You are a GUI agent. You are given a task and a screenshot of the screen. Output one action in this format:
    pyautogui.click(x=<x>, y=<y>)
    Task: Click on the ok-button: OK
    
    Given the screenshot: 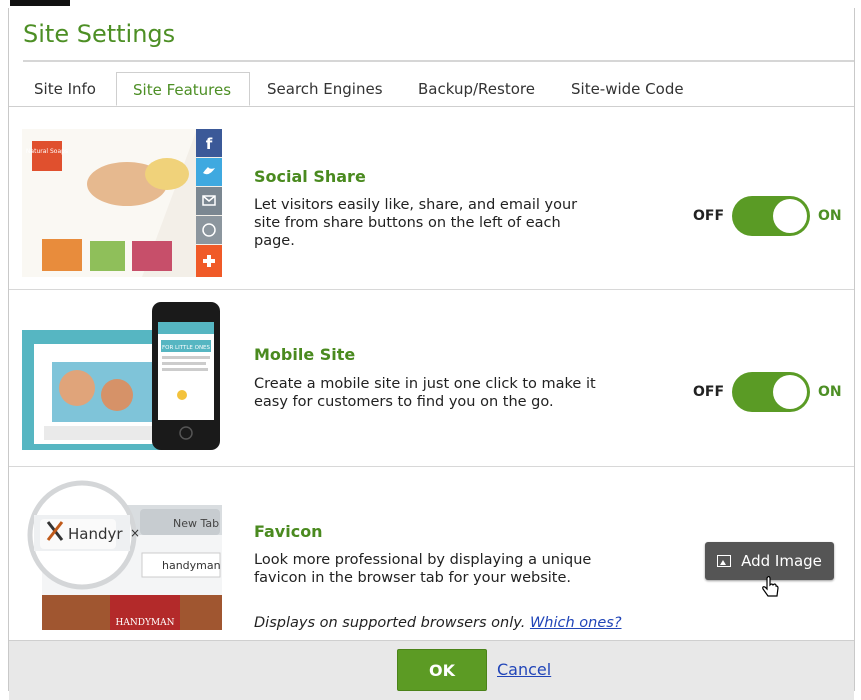 What is the action you would take?
    pyautogui.click(x=442, y=670)
    